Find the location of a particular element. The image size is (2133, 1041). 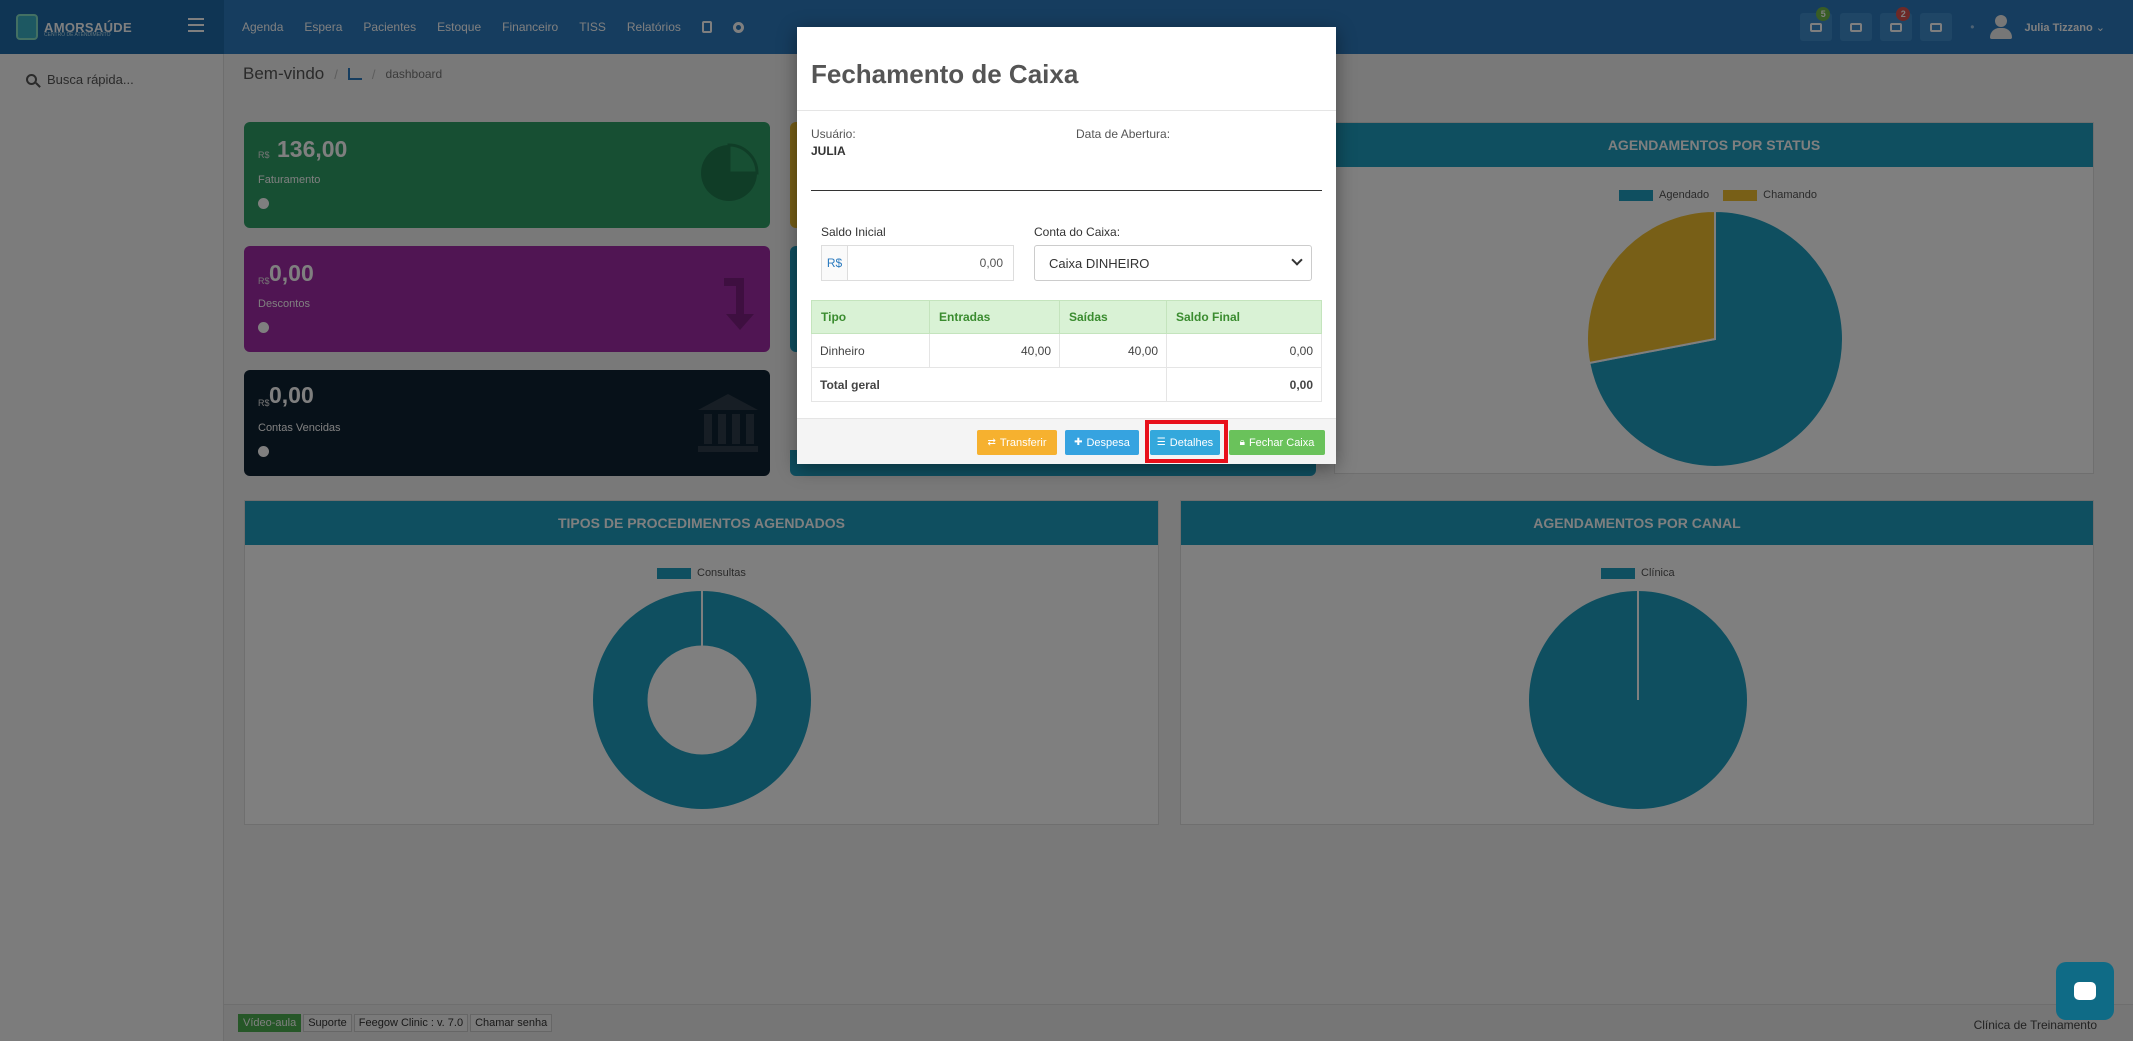

chat-widget-button is located at coordinates (2085, 991).